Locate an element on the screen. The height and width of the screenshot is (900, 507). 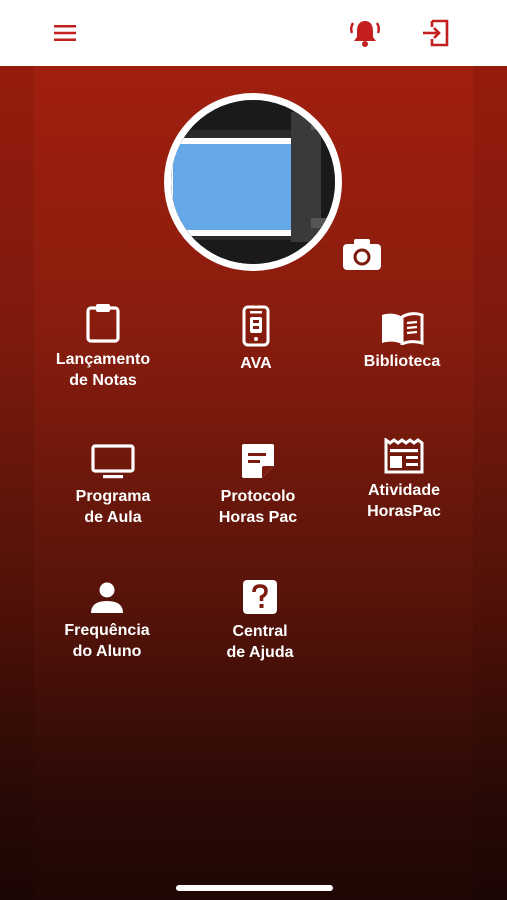
receipt-icon is located at coordinates (404, 456).